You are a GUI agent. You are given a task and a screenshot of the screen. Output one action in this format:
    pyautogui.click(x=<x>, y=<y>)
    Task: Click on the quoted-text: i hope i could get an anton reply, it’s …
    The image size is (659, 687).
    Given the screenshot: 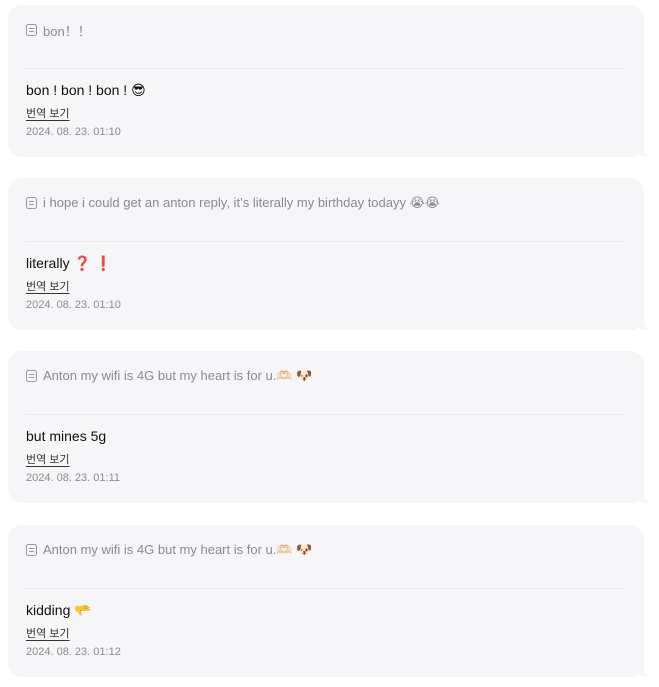 What is the action you would take?
    pyautogui.click(x=241, y=202)
    